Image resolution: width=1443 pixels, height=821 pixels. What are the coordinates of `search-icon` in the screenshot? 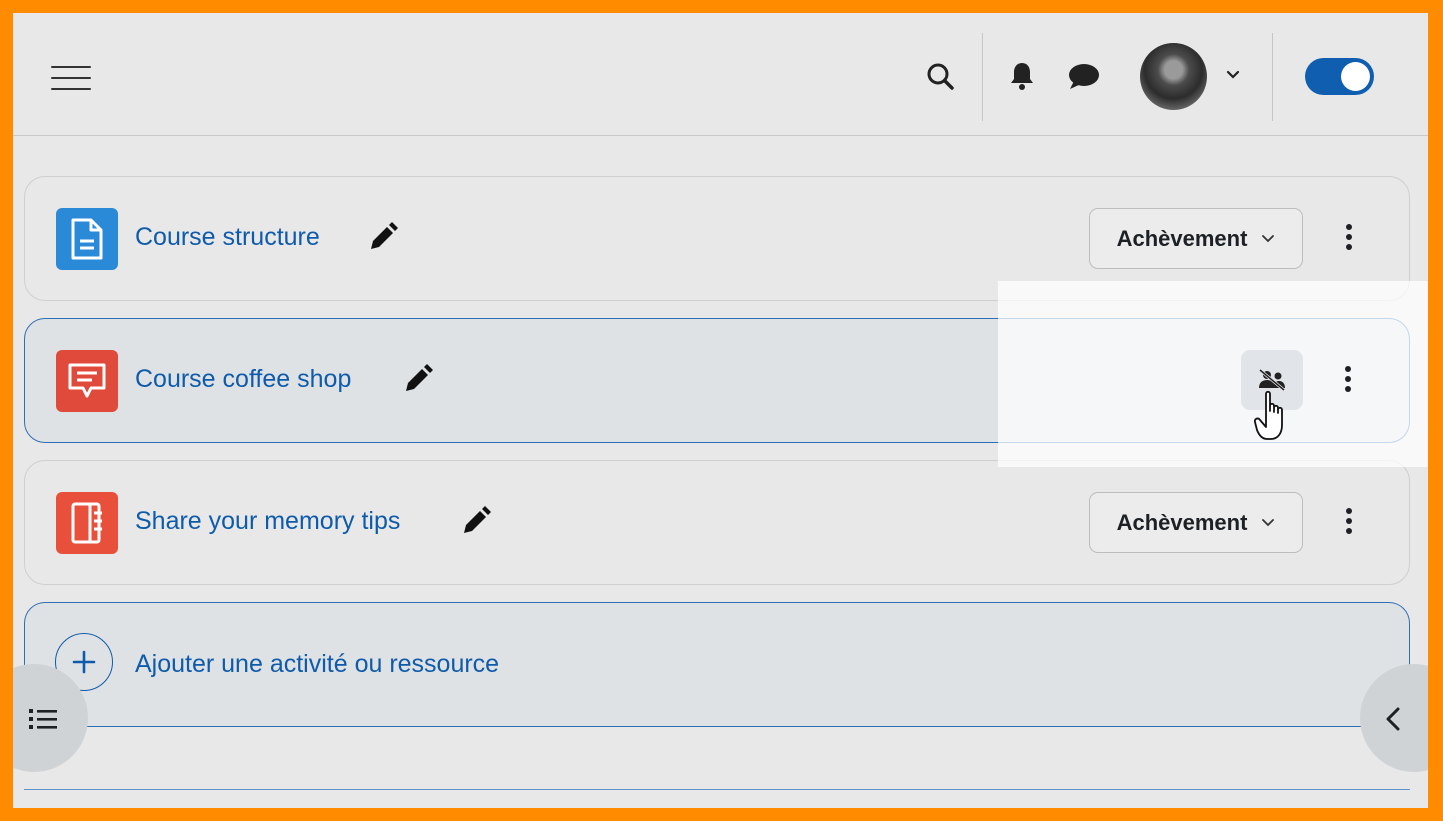 It's located at (941, 77).